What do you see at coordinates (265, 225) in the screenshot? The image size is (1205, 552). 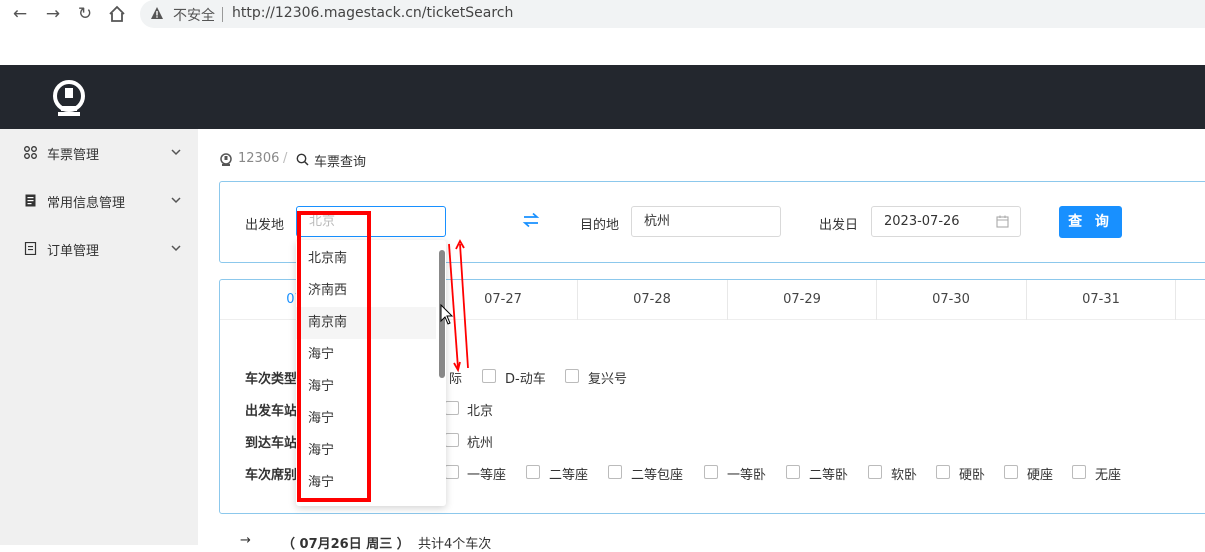 I see `from-label: 出发地` at bounding box center [265, 225].